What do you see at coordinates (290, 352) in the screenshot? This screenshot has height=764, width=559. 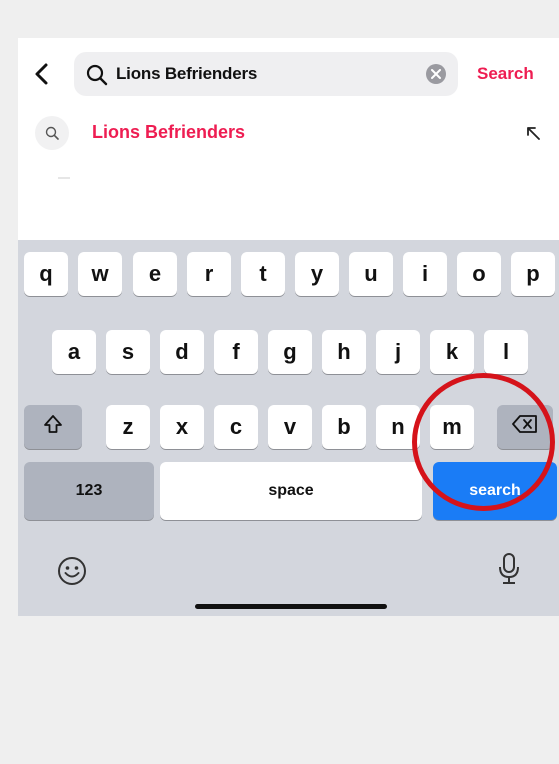 I see `key-g: g` at bounding box center [290, 352].